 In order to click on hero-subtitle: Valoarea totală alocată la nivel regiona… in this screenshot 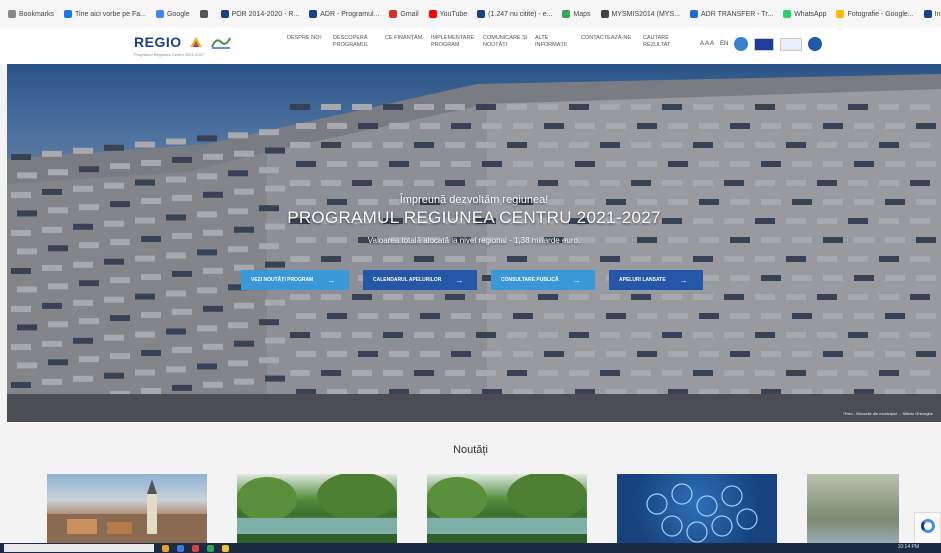, I will do `click(474, 240)`.